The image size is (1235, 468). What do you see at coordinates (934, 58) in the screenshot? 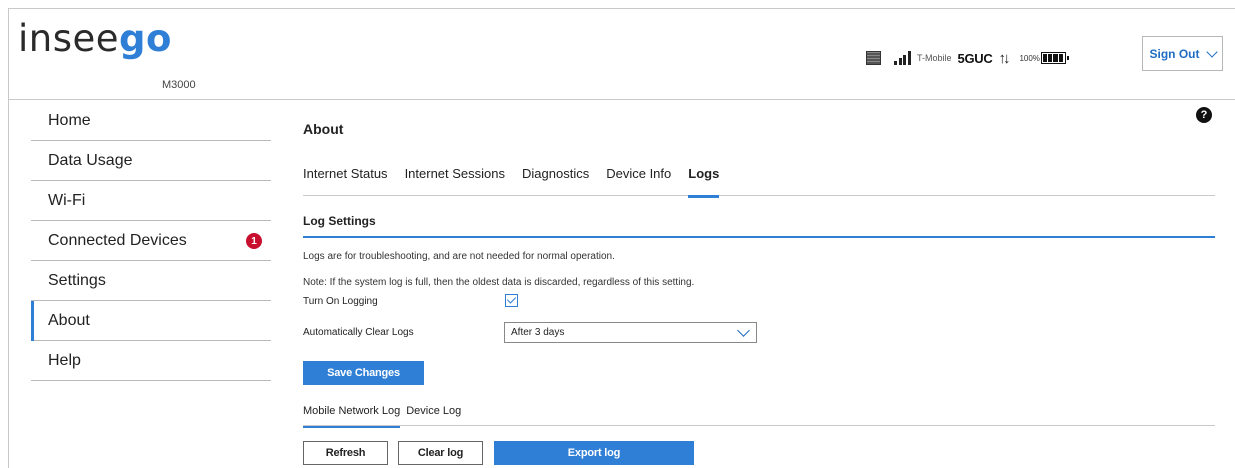
I see `carrier-name: T-Mobile` at bounding box center [934, 58].